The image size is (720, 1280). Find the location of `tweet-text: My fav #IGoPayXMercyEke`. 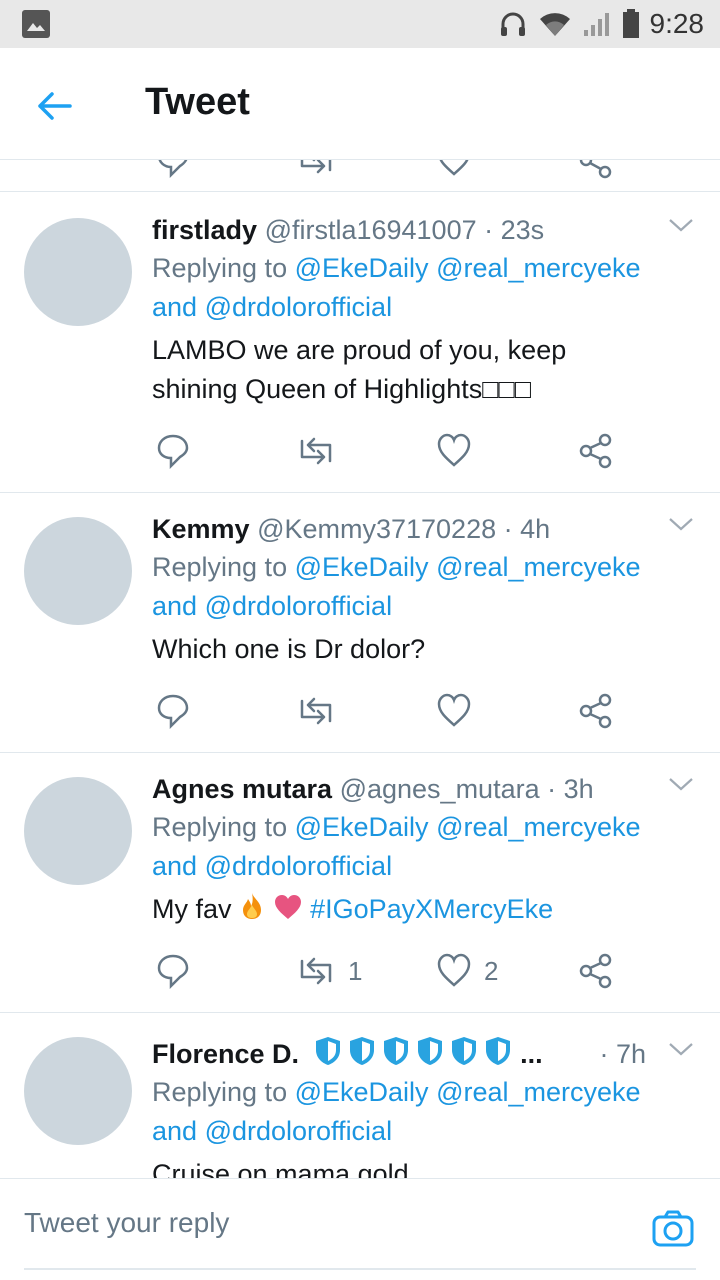

tweet-text: My fav #IGoPayXMercyEke is located at coordinates (424, 909).